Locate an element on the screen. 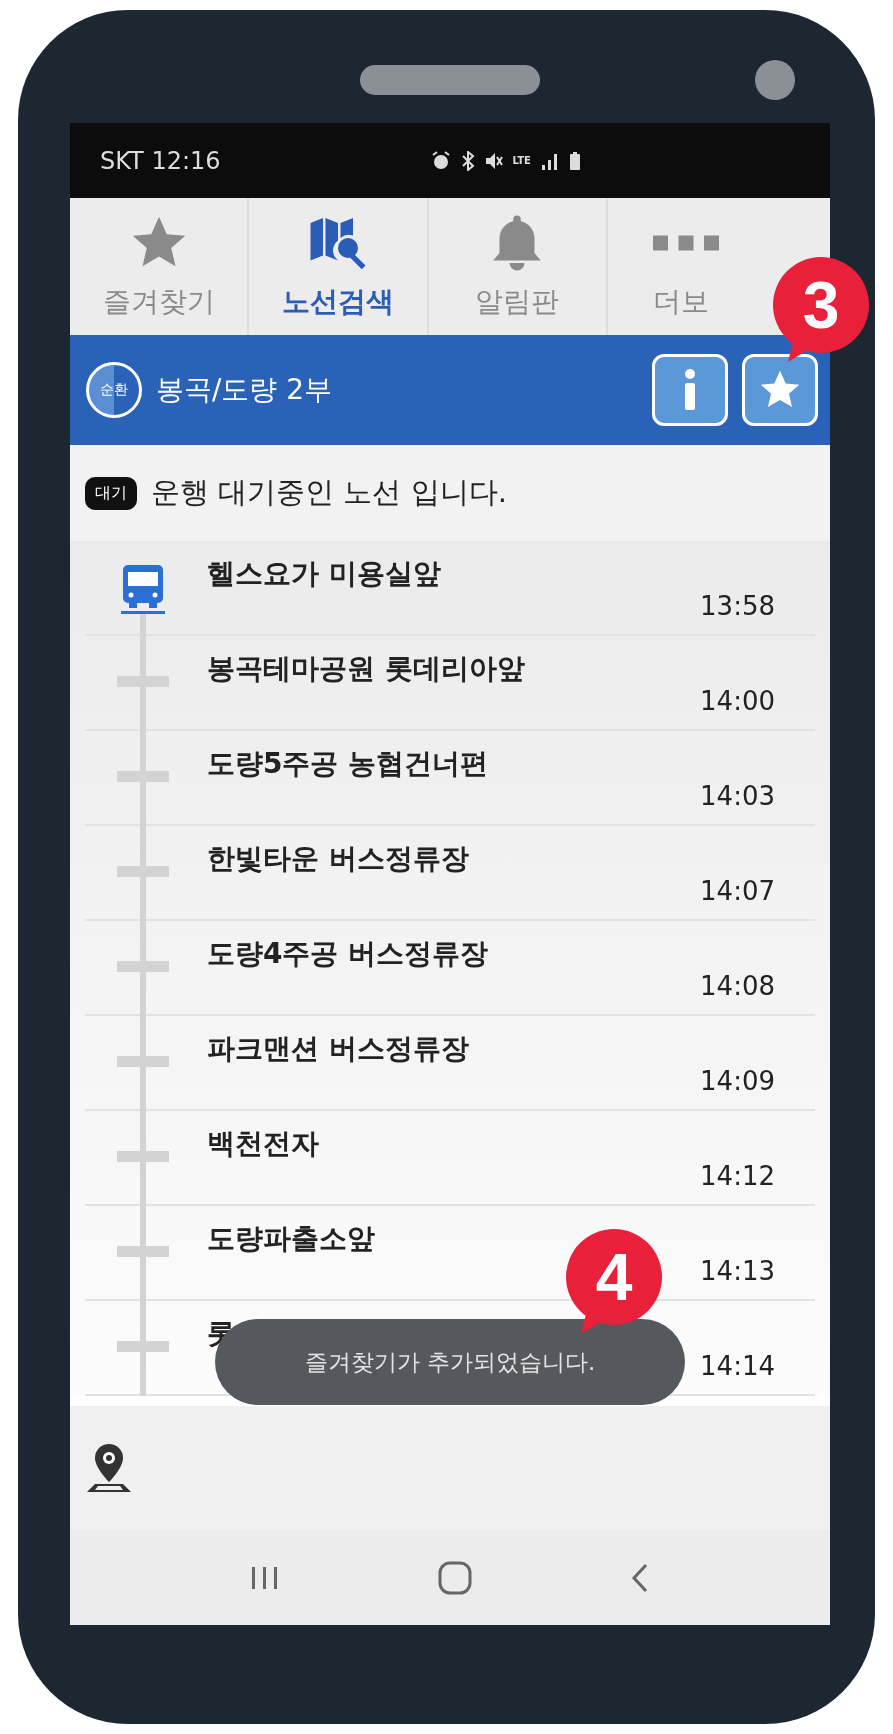 This screenshot has height=1734, width=893. carrier-time: SKT 12:16 is located at coordinates (160, 160).